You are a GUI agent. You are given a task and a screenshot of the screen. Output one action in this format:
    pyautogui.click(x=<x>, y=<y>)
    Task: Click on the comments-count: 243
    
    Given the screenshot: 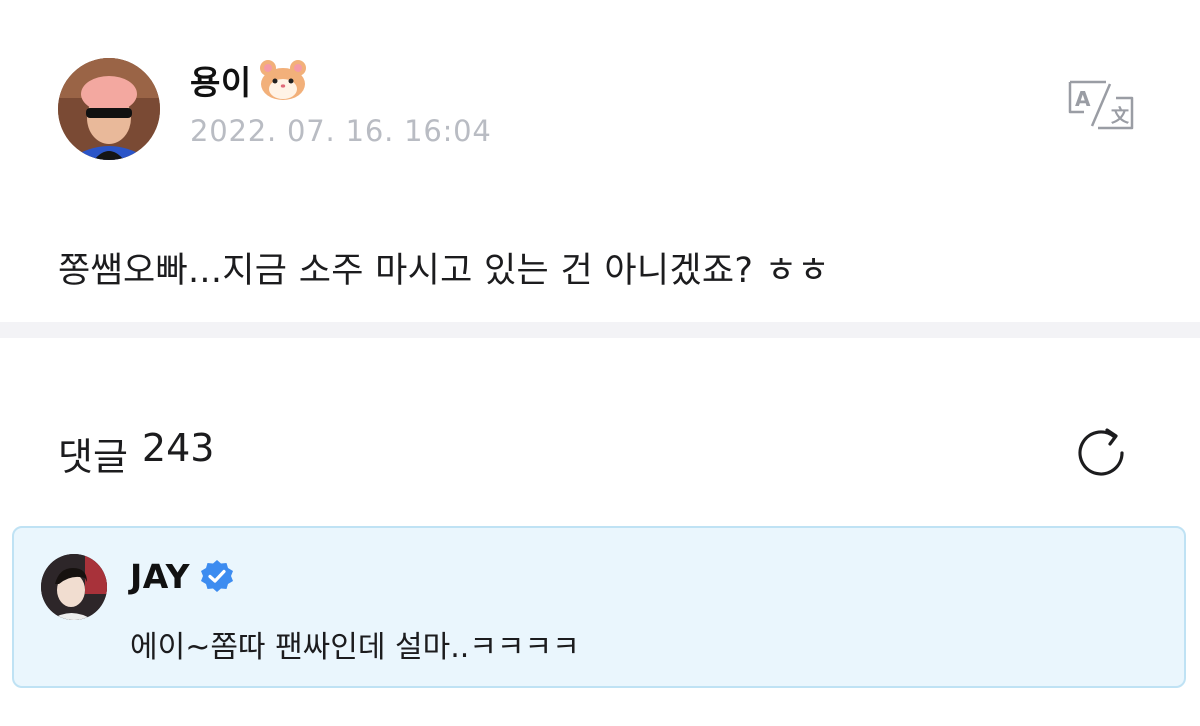 What is the action you would take?
    pyautogui.click(x=178, y=448)
    